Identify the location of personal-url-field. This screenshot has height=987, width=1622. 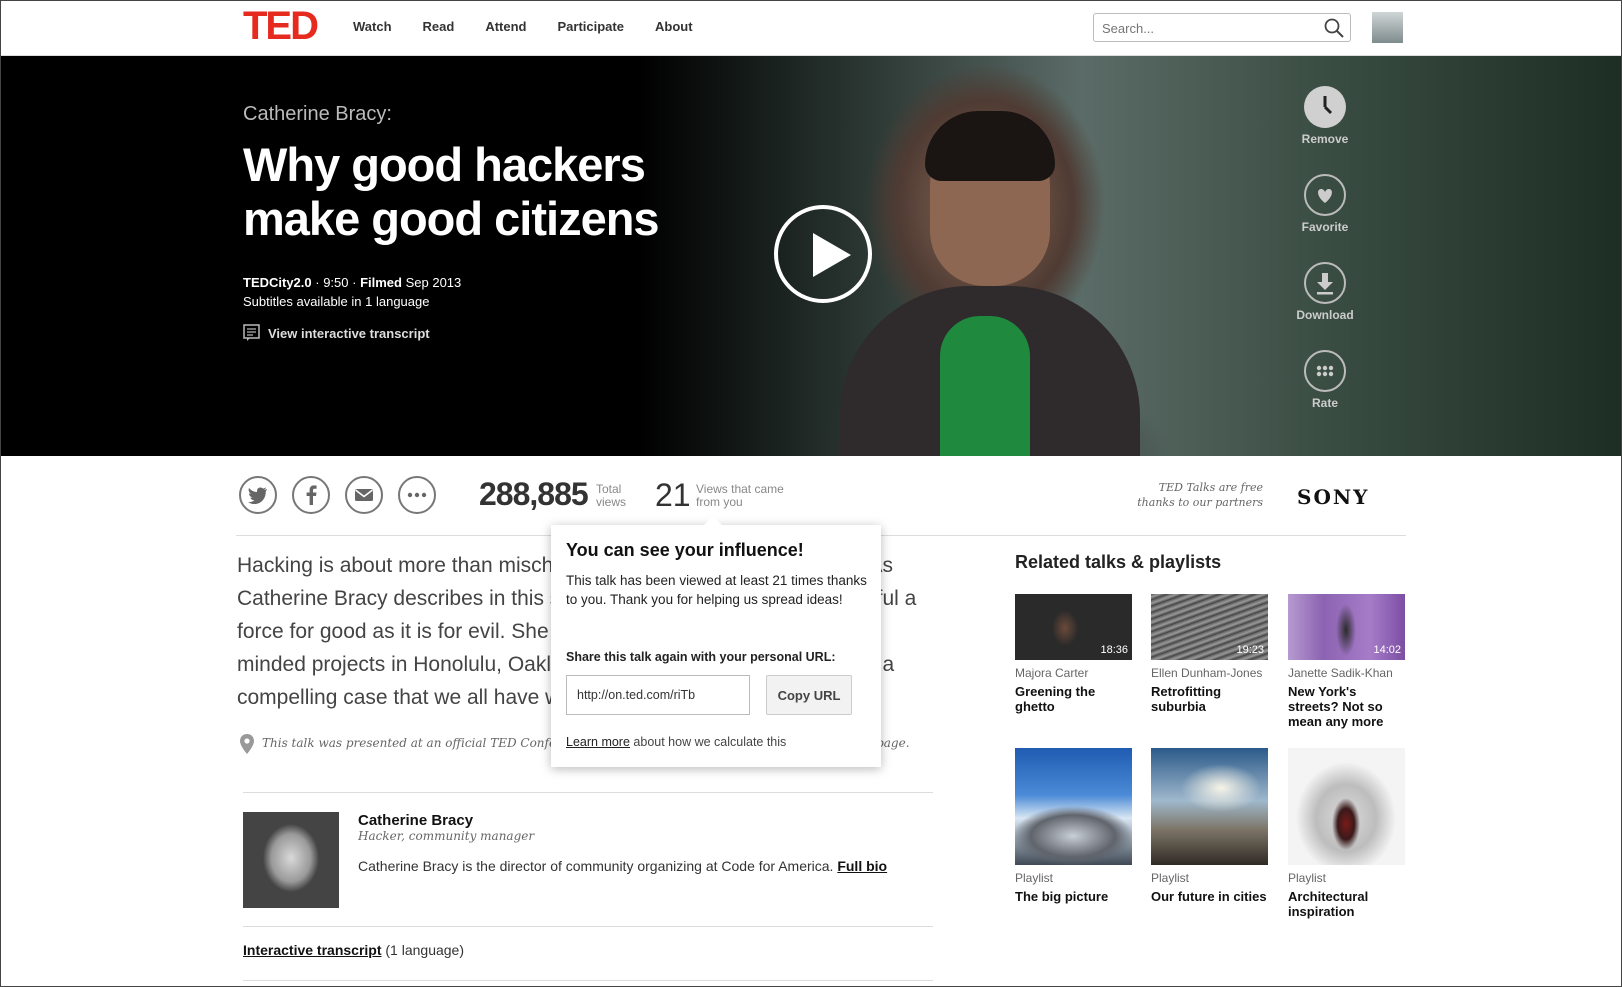
(658, 695).